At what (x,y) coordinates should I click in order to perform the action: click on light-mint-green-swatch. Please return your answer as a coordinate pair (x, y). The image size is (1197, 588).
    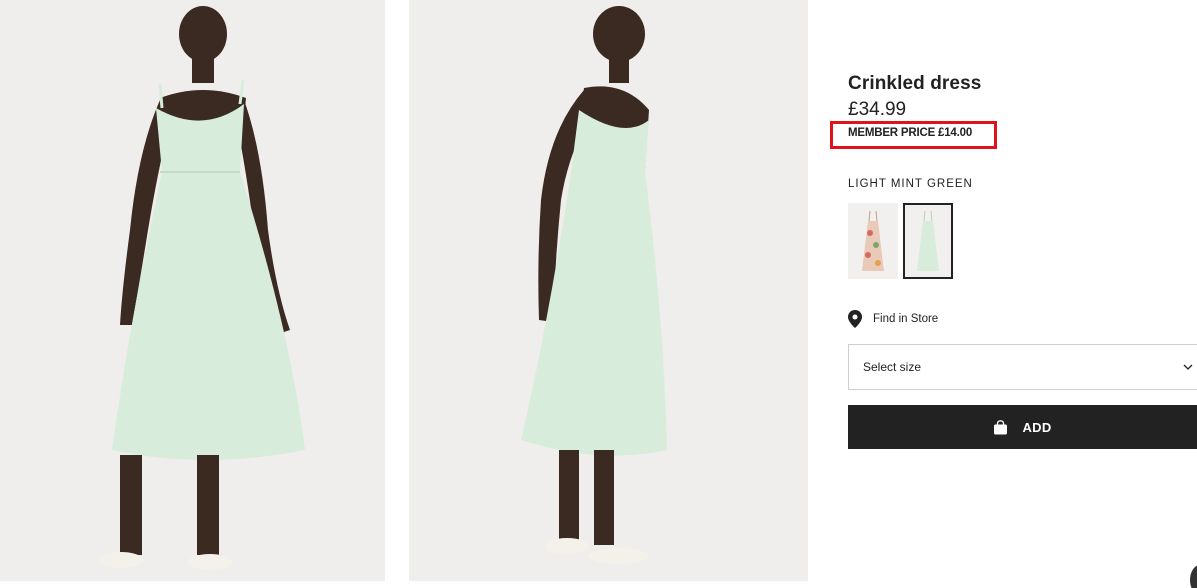
    Looking at the image, I should click on (928, 241).